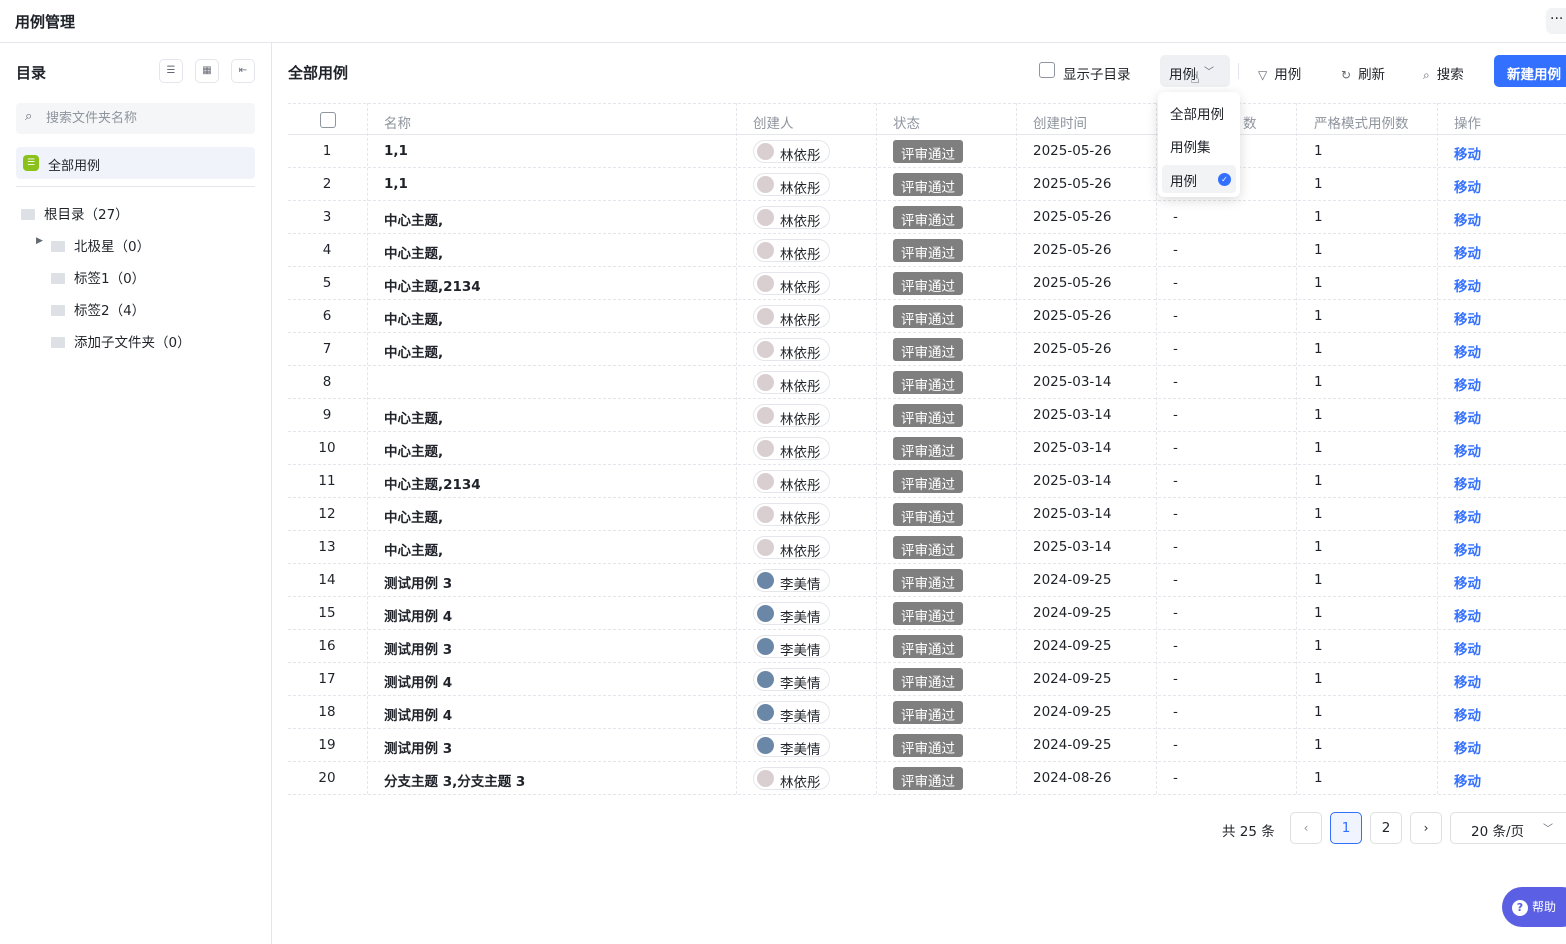 This screenshot has height=944, width=1566. What do you see at coordinates (98, 279) in the screenshot?
I see `tree-item: 标签1（0）` at bounding box center [98, 279].